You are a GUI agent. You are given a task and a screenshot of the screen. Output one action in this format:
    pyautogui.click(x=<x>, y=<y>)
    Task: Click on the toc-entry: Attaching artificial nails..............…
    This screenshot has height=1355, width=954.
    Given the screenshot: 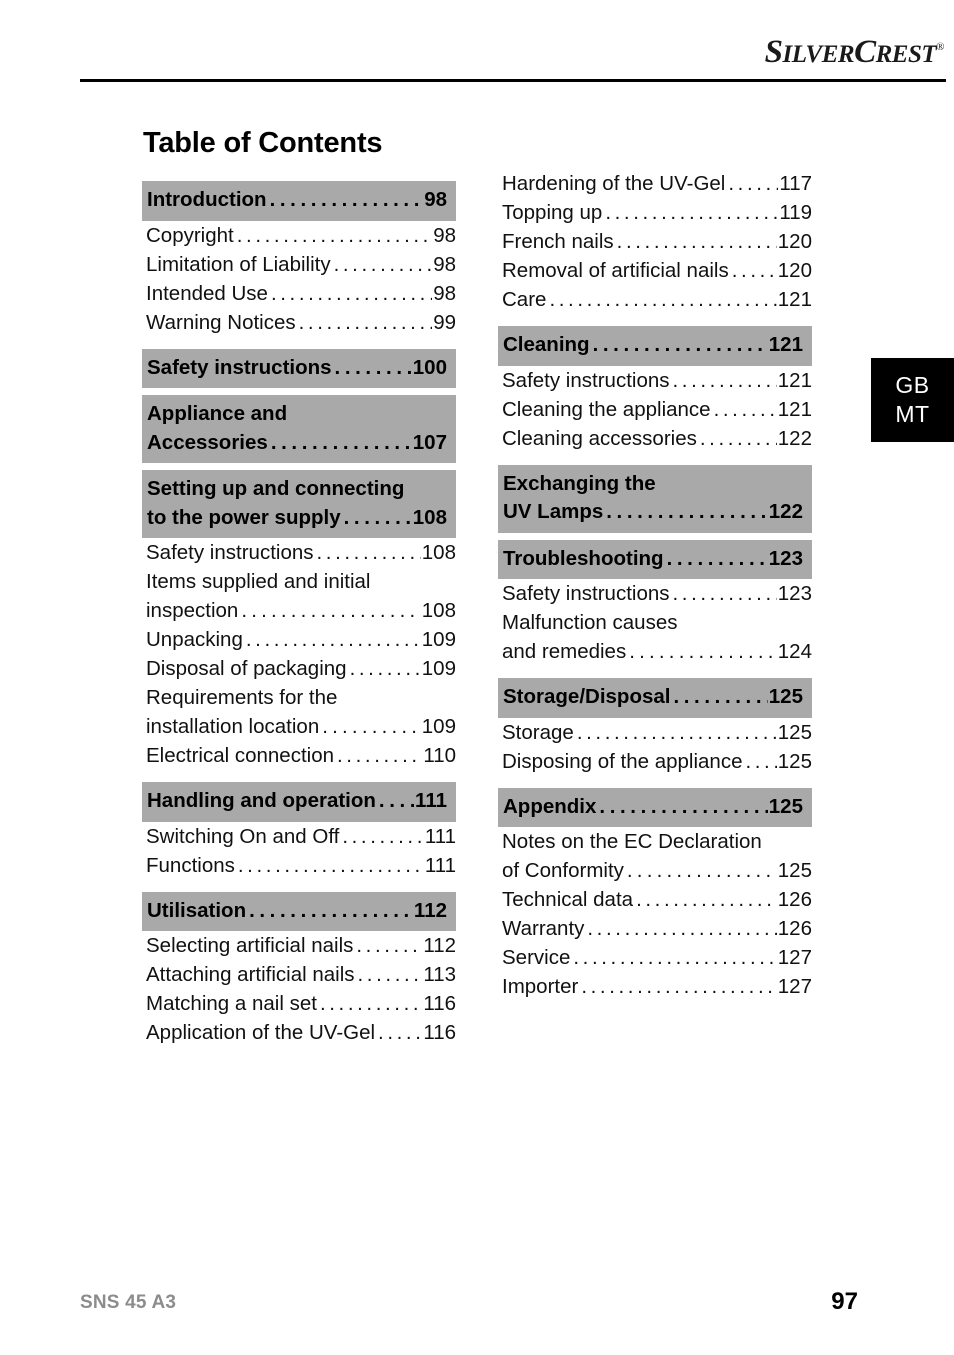 What is the action you would take?
    pyautogui.click(x=299, y=979)
    